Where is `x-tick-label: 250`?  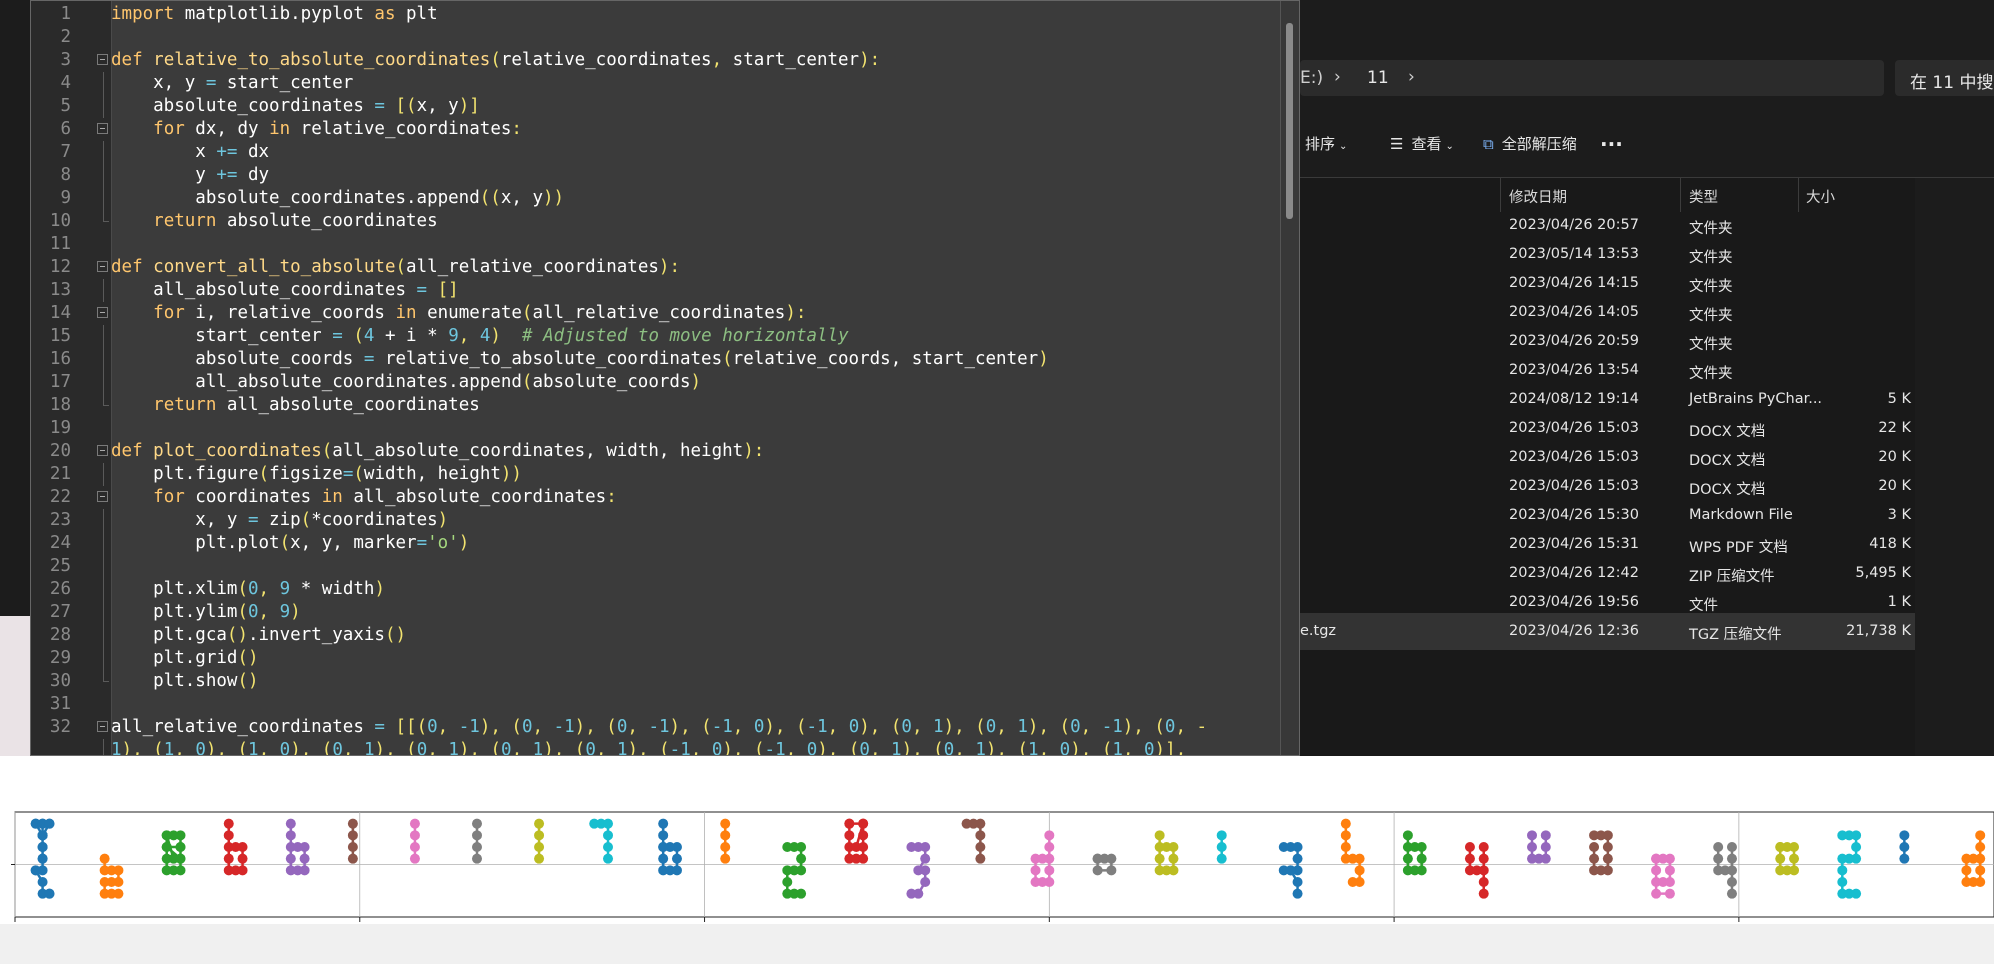
x-tick-label: 250 is located at coordinates (1738, 923).